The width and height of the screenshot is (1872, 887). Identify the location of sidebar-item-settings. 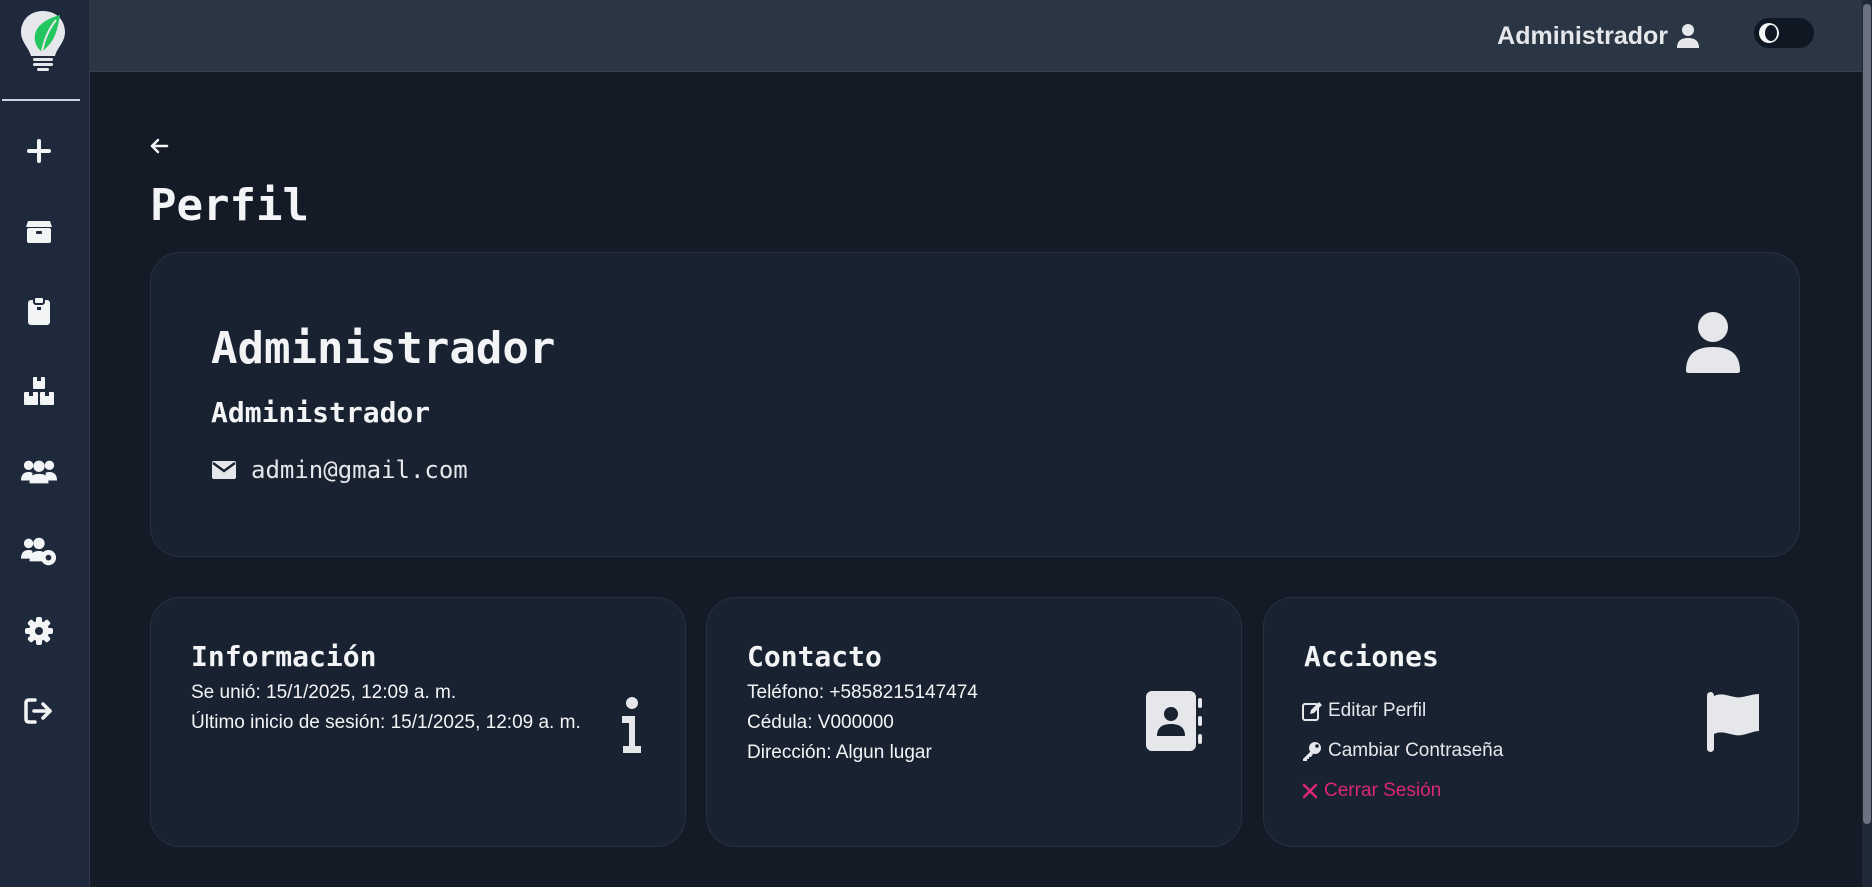
(39, 631).